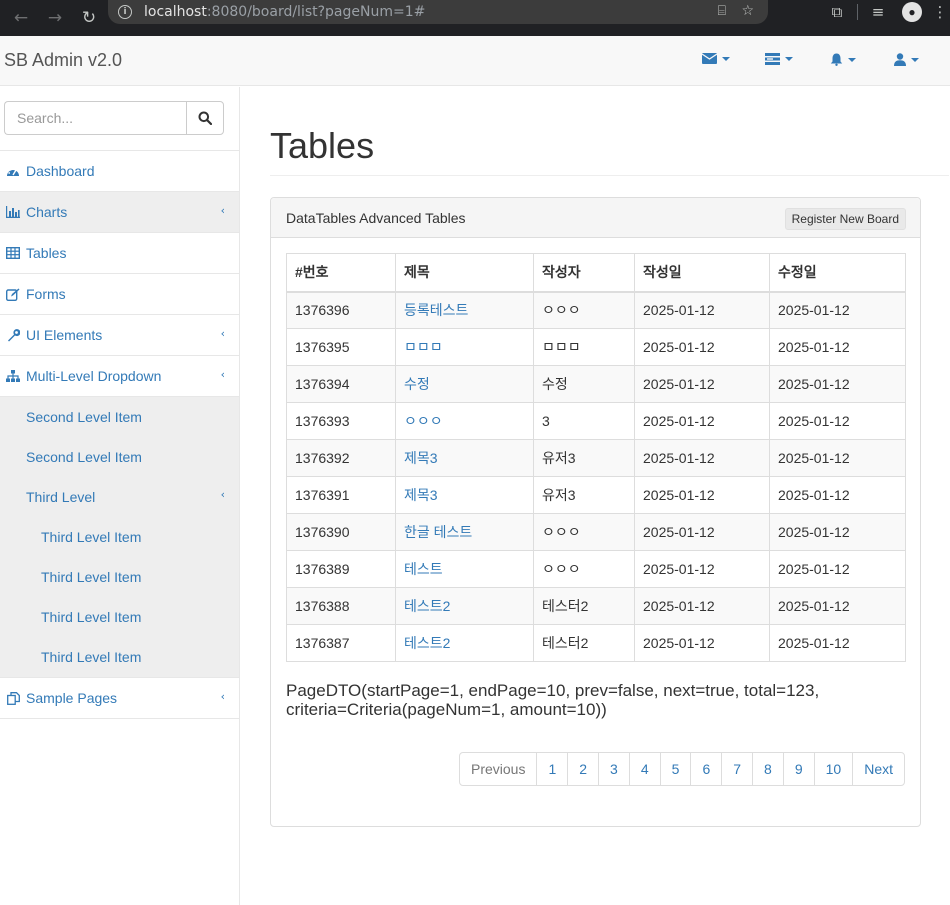 The image size is (950, 905). I want to click on title-divider, so click(609, 175).